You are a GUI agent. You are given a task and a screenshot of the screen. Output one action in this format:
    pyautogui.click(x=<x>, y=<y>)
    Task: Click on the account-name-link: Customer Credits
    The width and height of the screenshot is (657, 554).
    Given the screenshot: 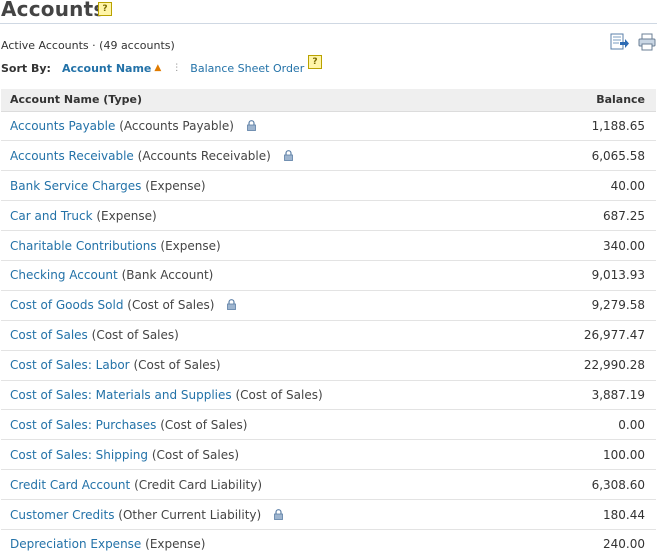 What is the action you would take?
    pyautogui.click(x=62, y=515)
    